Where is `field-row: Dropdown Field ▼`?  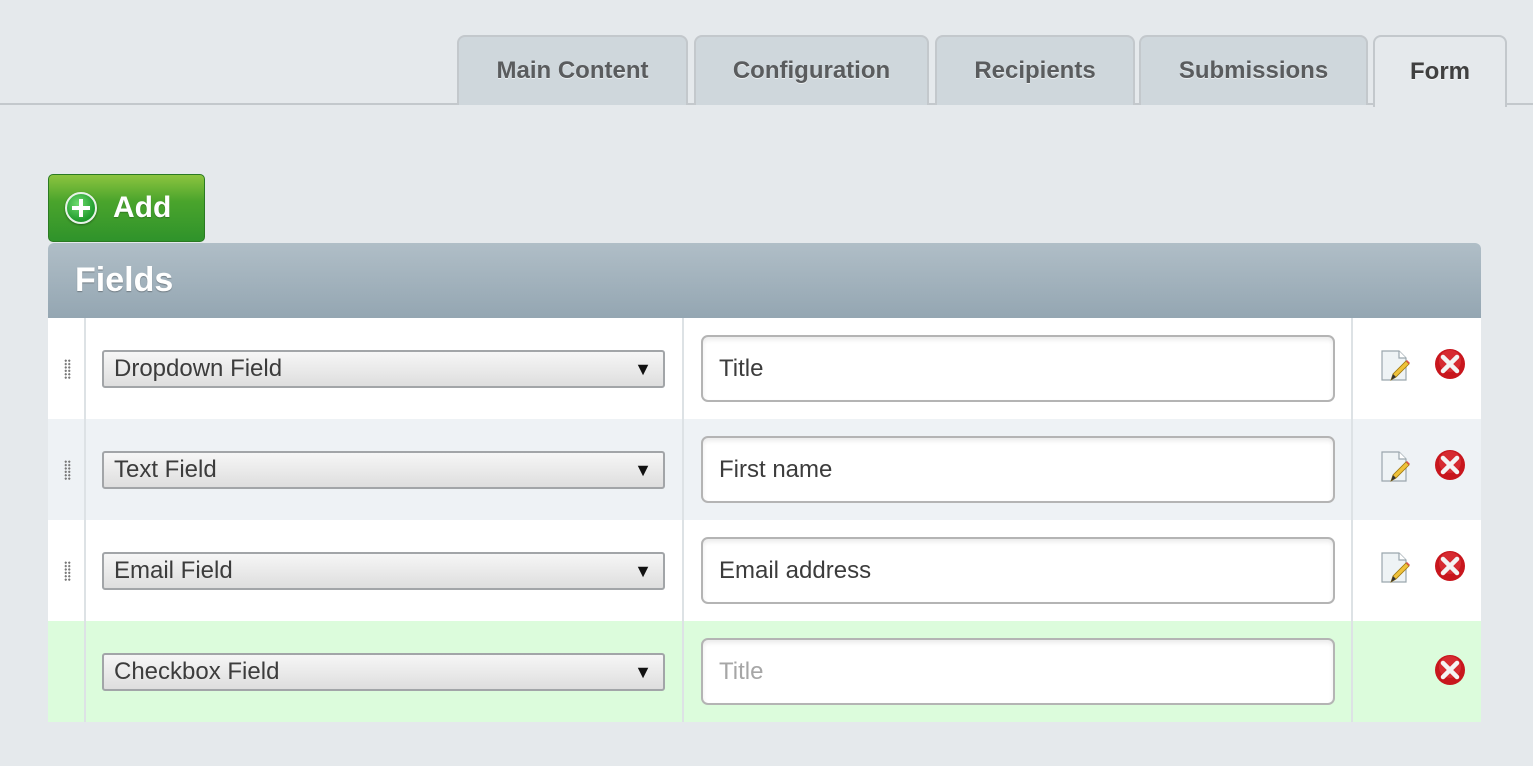
field-row: Dropdown Field ▼ is located at coordinates (764, 368).